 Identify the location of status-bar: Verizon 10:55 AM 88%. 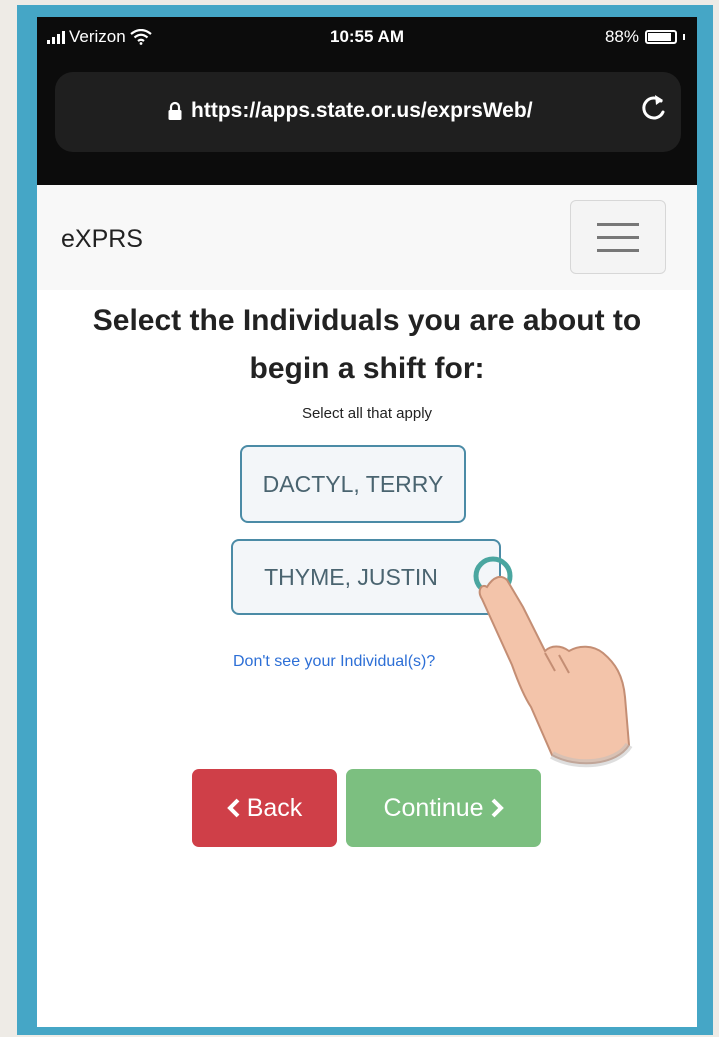
(367, 38).